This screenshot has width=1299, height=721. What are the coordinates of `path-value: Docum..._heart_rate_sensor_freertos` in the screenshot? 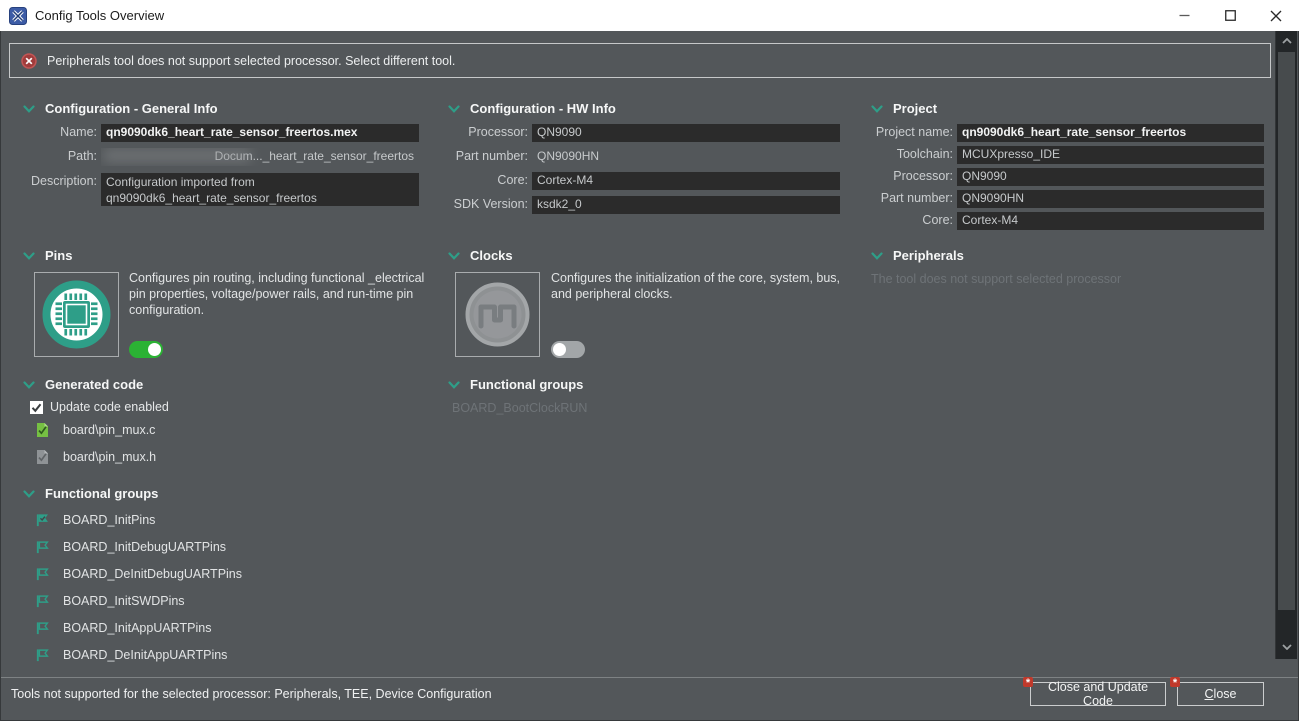 It's located at (260, 157).